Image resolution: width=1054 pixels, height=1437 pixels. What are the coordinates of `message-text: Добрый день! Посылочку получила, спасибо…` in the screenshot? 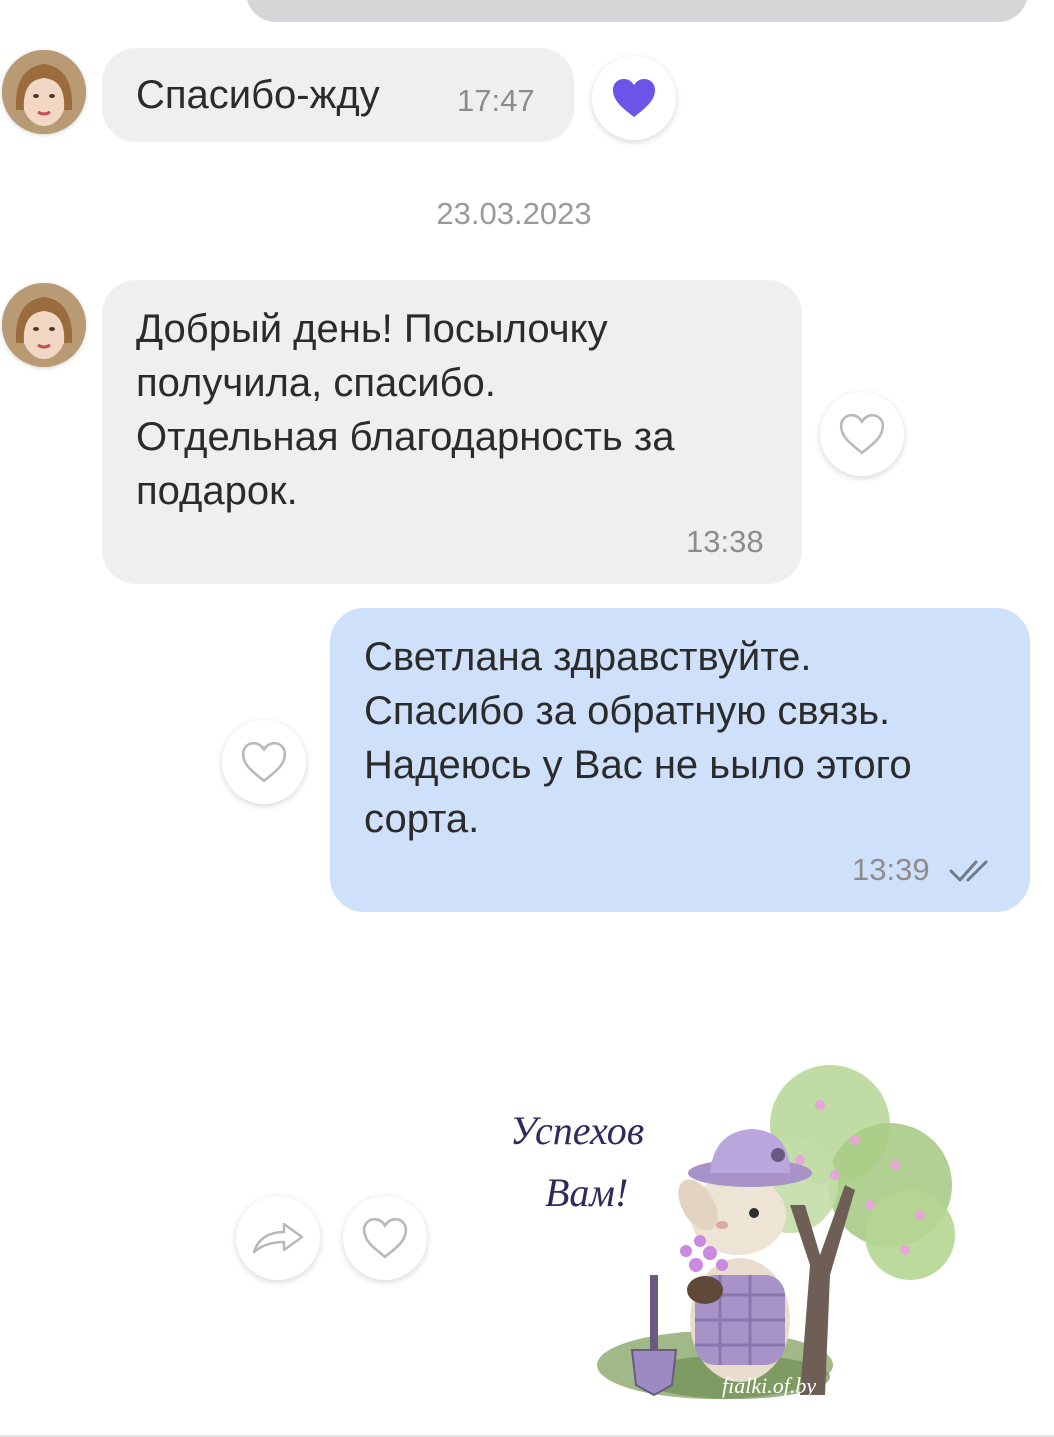 It's located at (405, 410).